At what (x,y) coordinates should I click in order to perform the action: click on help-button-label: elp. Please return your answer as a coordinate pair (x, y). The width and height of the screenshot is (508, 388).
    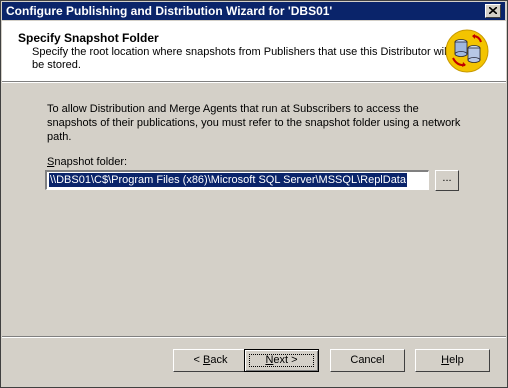
    Looking at the image, I should click on (456, 360).